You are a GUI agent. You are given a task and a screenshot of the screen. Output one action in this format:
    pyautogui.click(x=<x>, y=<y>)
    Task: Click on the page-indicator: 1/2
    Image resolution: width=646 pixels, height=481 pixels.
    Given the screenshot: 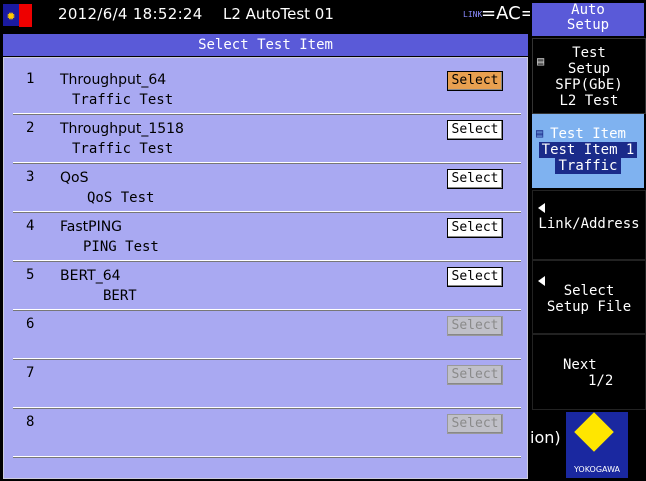 What is the action you would take?
    pyautogui.click(x=601, y=381)
    